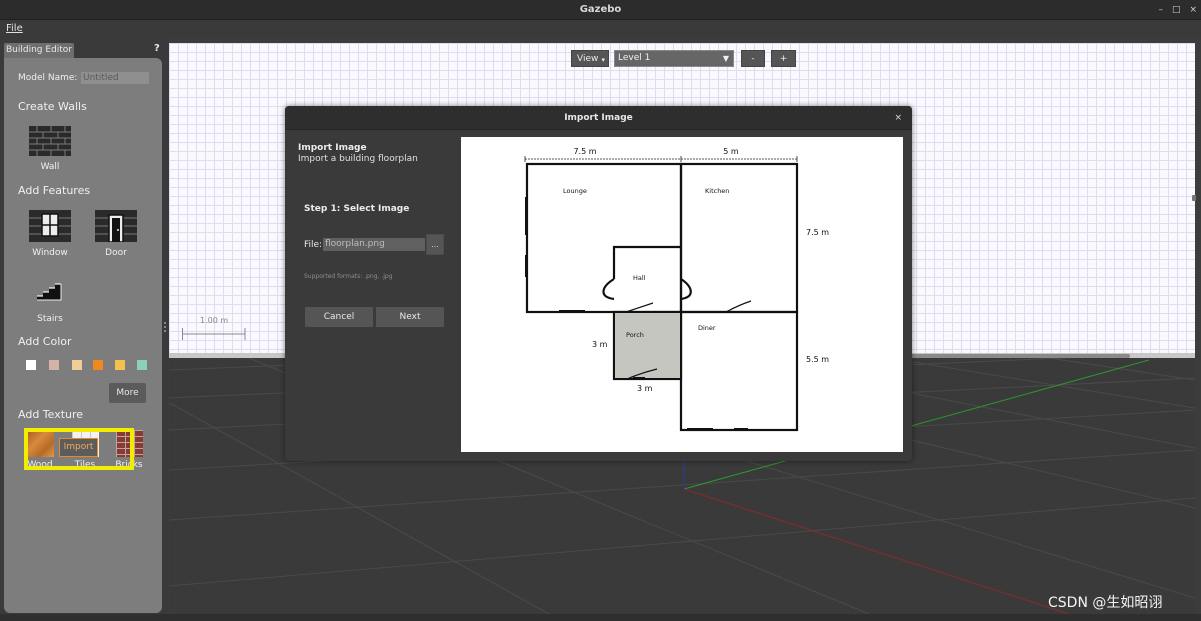  I want to click on color-swatch-beige, so click(77, 365).